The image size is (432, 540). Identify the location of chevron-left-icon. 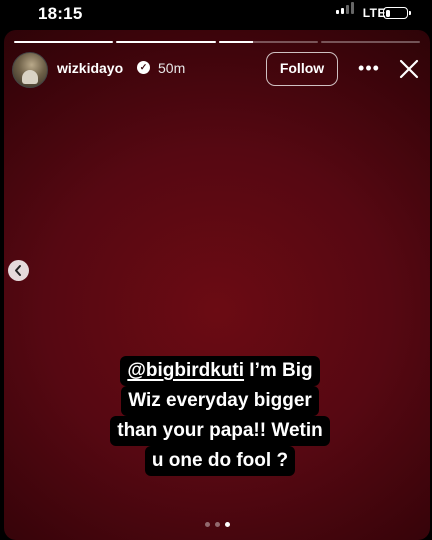
(18, 270).